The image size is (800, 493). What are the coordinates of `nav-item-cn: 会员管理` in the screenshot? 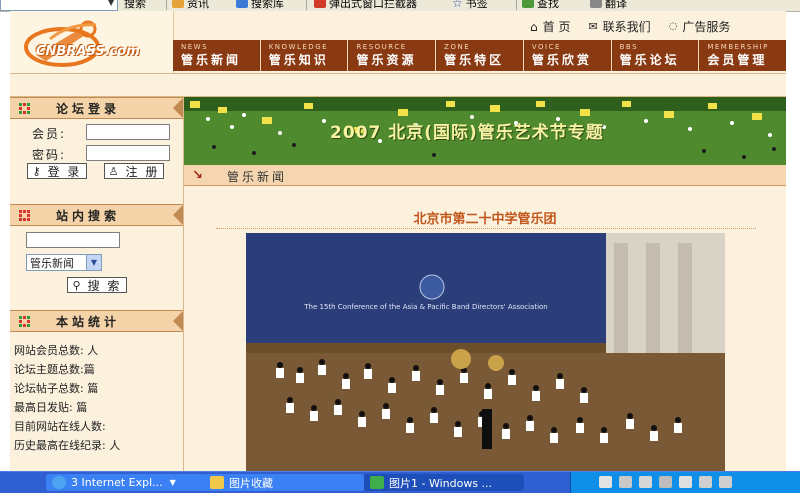 It's located at (737, 60).